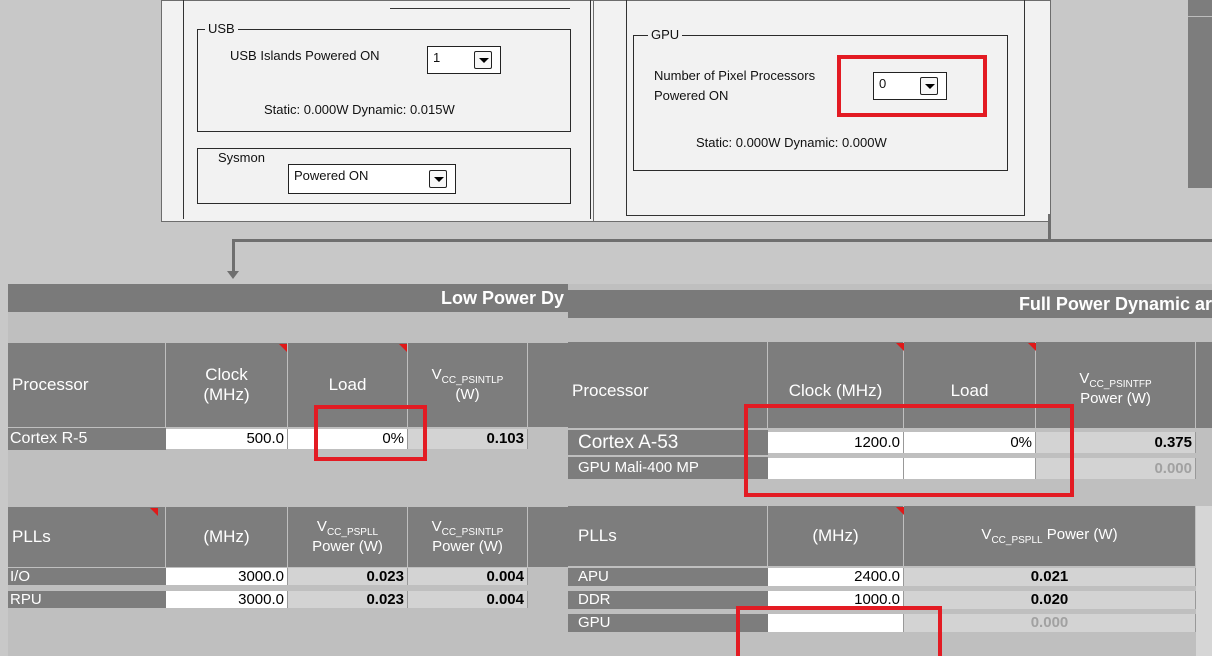 This screenshot has width=1212, height=656. Describe the element at coordinates (87, 385) in the screenshot. I see `low-power-processor-header: Processor` at that location.